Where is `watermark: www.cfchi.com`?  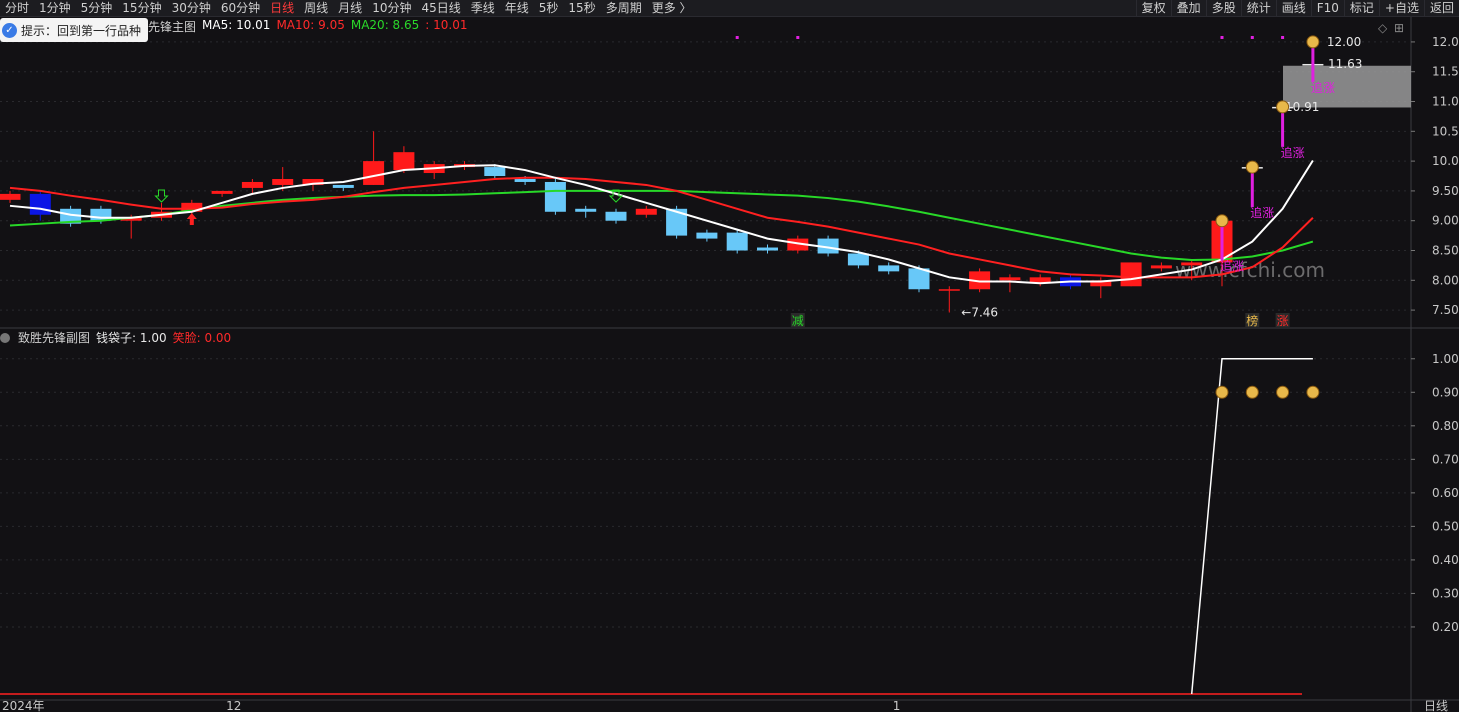
watermark: www.cfchi.com is located at coordinates (1250, 270).